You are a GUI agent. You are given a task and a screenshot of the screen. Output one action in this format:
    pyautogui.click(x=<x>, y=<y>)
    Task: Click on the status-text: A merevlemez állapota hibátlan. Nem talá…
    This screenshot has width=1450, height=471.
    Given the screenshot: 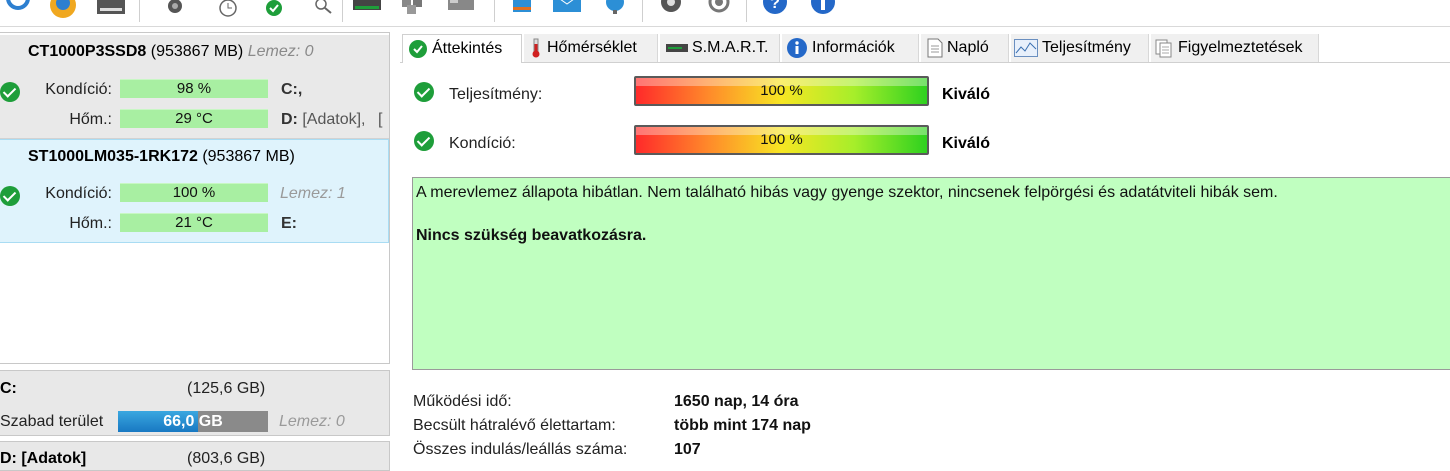 What is the action you would take?
    pyautogui.click(x=847, y=192)
    